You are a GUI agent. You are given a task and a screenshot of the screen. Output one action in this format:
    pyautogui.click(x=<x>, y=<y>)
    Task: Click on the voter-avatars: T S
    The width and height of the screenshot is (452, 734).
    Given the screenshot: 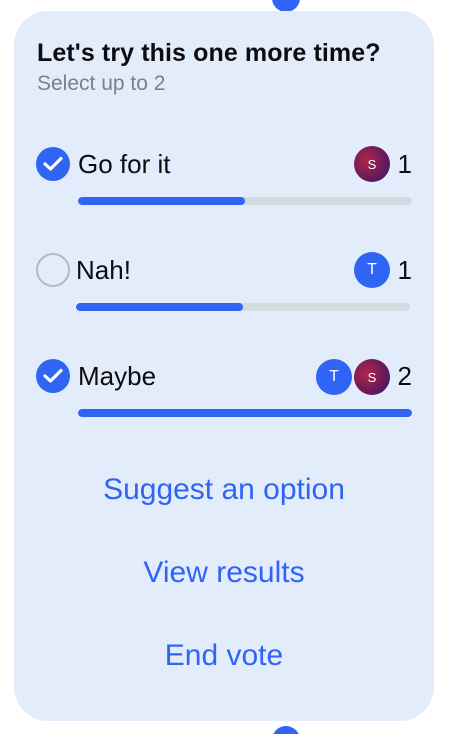 What is the action you would take?
    pyautogui.click(x=353, y=377)
    